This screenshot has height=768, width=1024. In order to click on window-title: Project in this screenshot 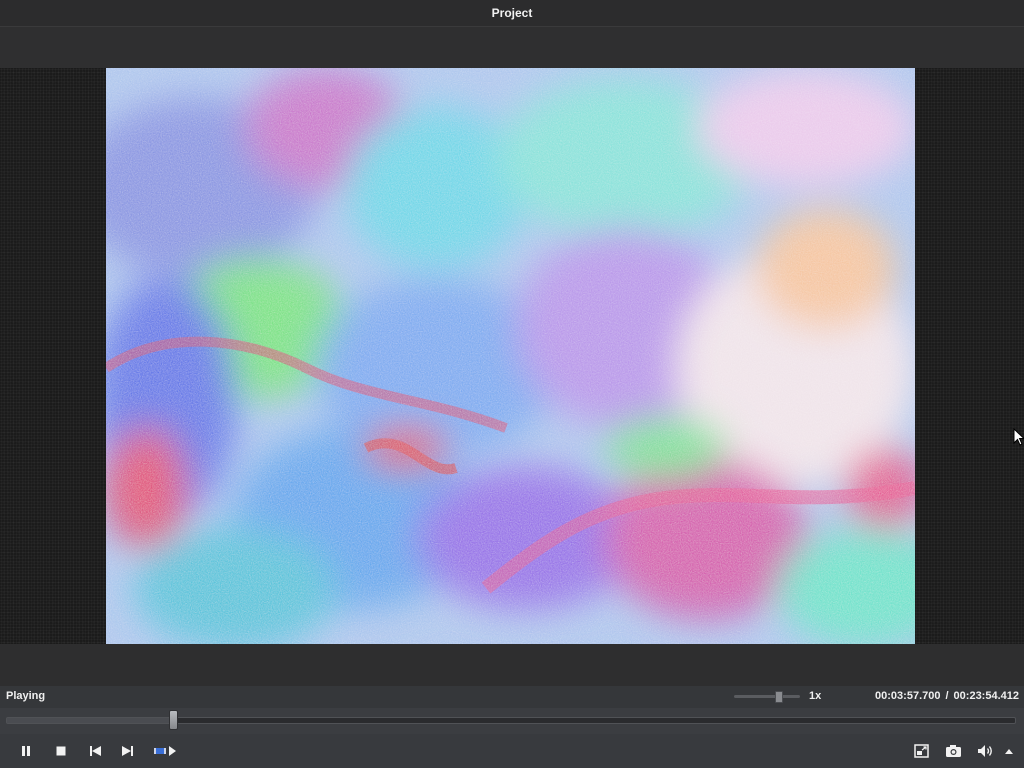, I will do `click(512, 13)`.